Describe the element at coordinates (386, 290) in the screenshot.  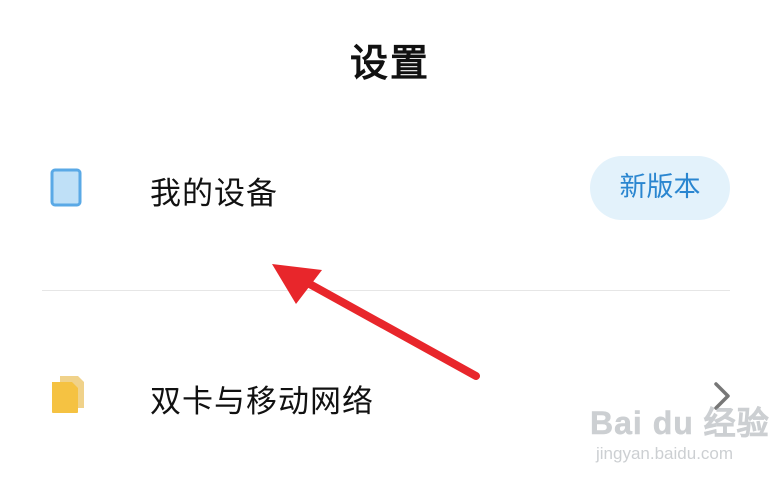
I see `divider` at that location.